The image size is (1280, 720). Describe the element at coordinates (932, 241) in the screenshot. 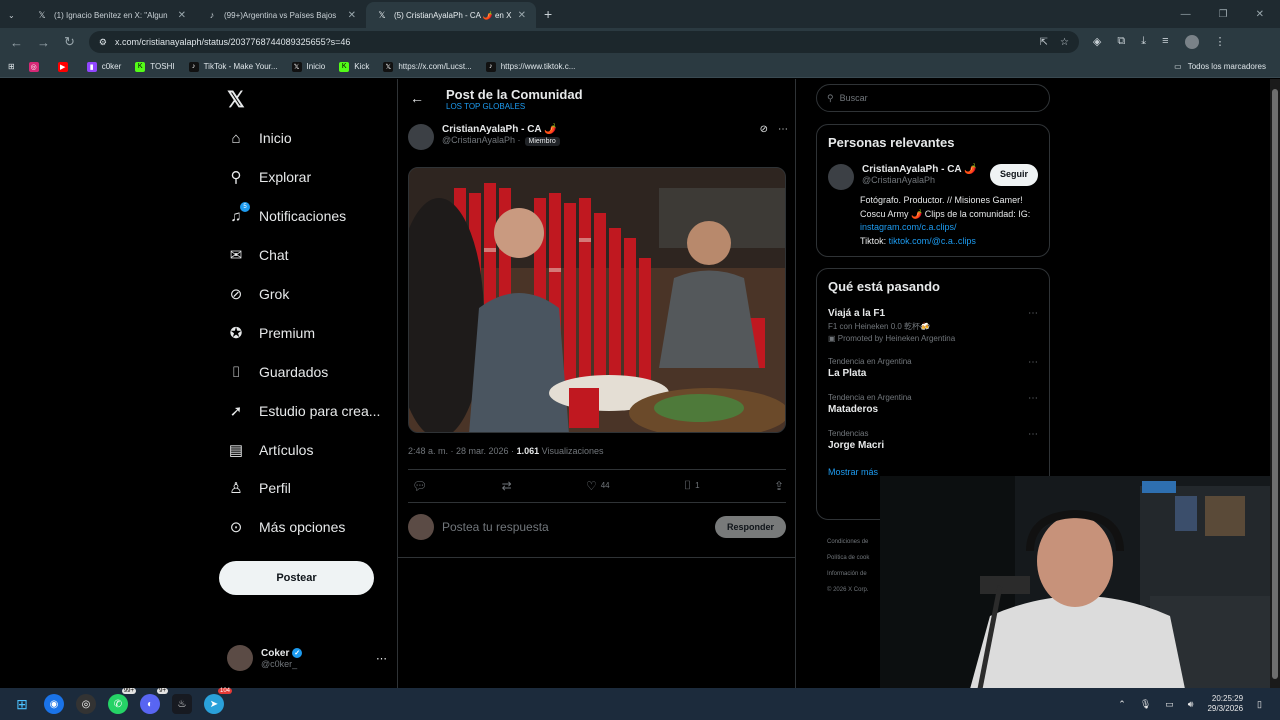

I see `bio-link: tiktok.com/@c.a..clips` at that location.